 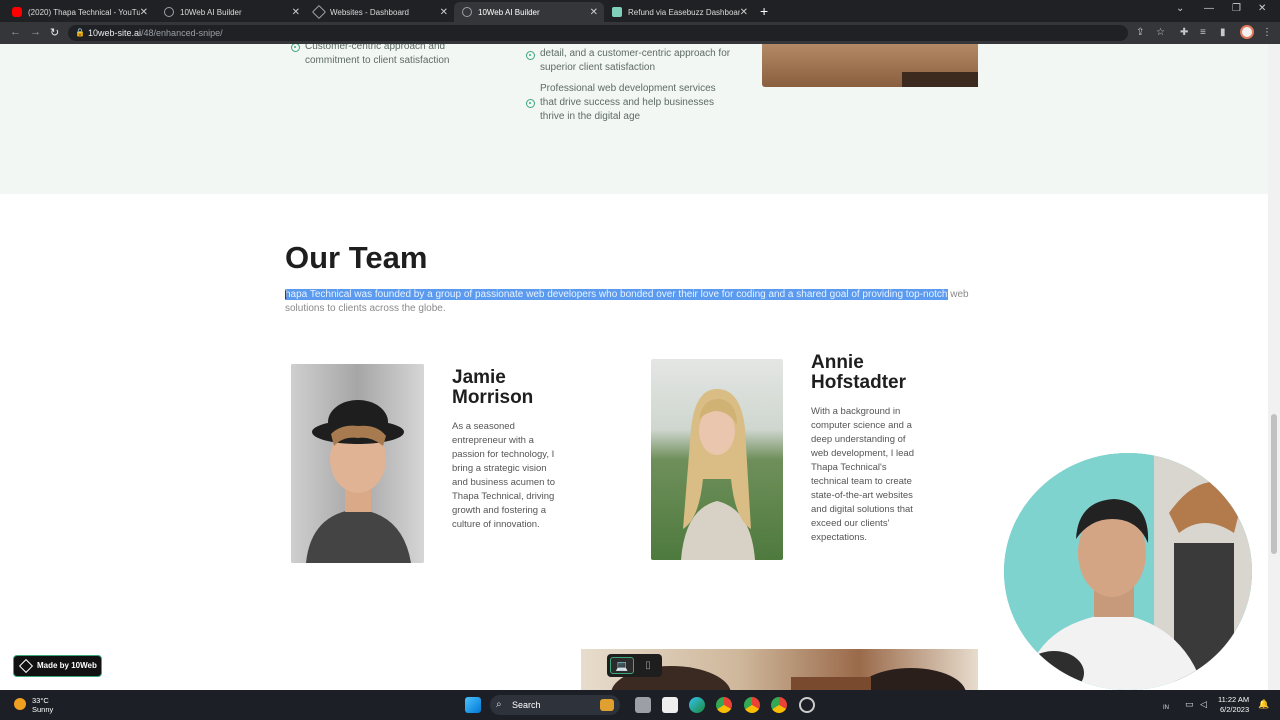 I want to click on desk-image, so click(x=870, y=65).